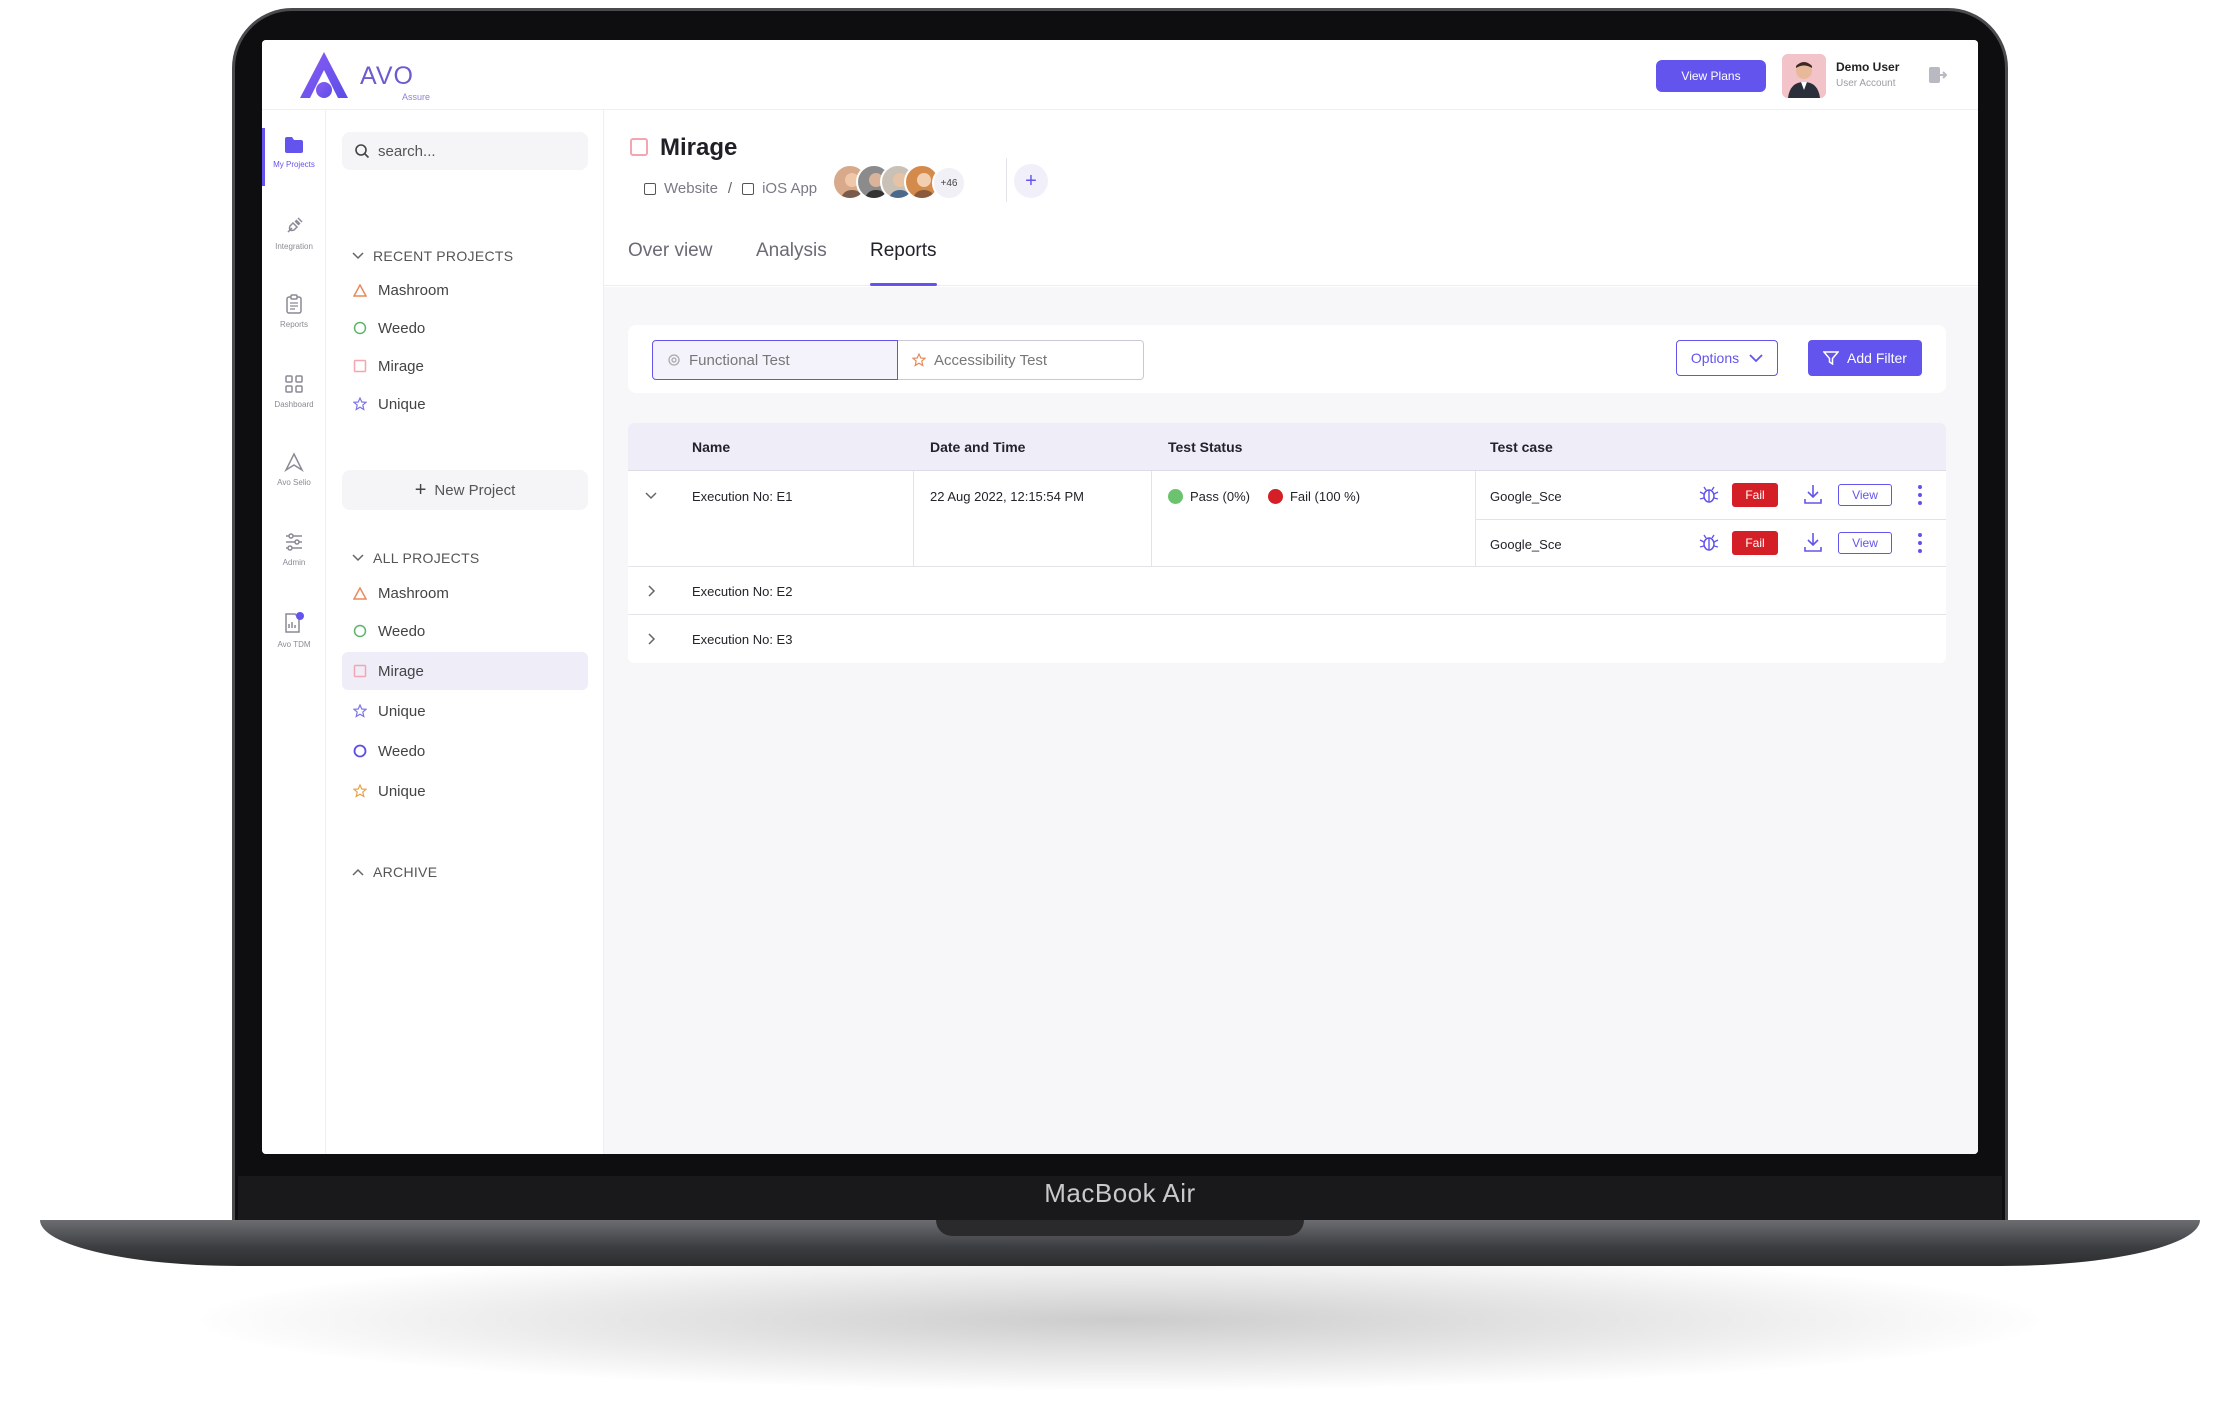 The width and height of the screenshot is (2240, 1426). I want to click on accessibility-test-toggle: Accessibility Test, so click(1021, 360).